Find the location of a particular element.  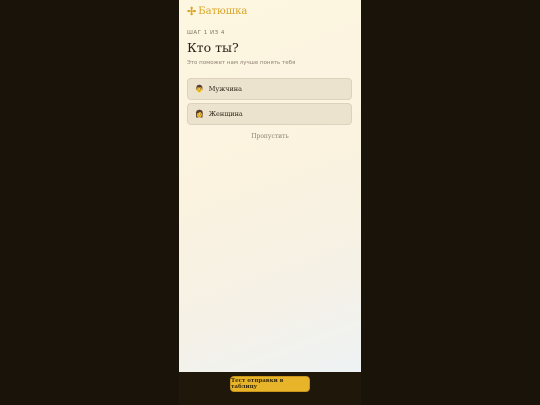

step-indicator: ШАГ 1 ИЗ 4 is located at coordinates (206, 33).